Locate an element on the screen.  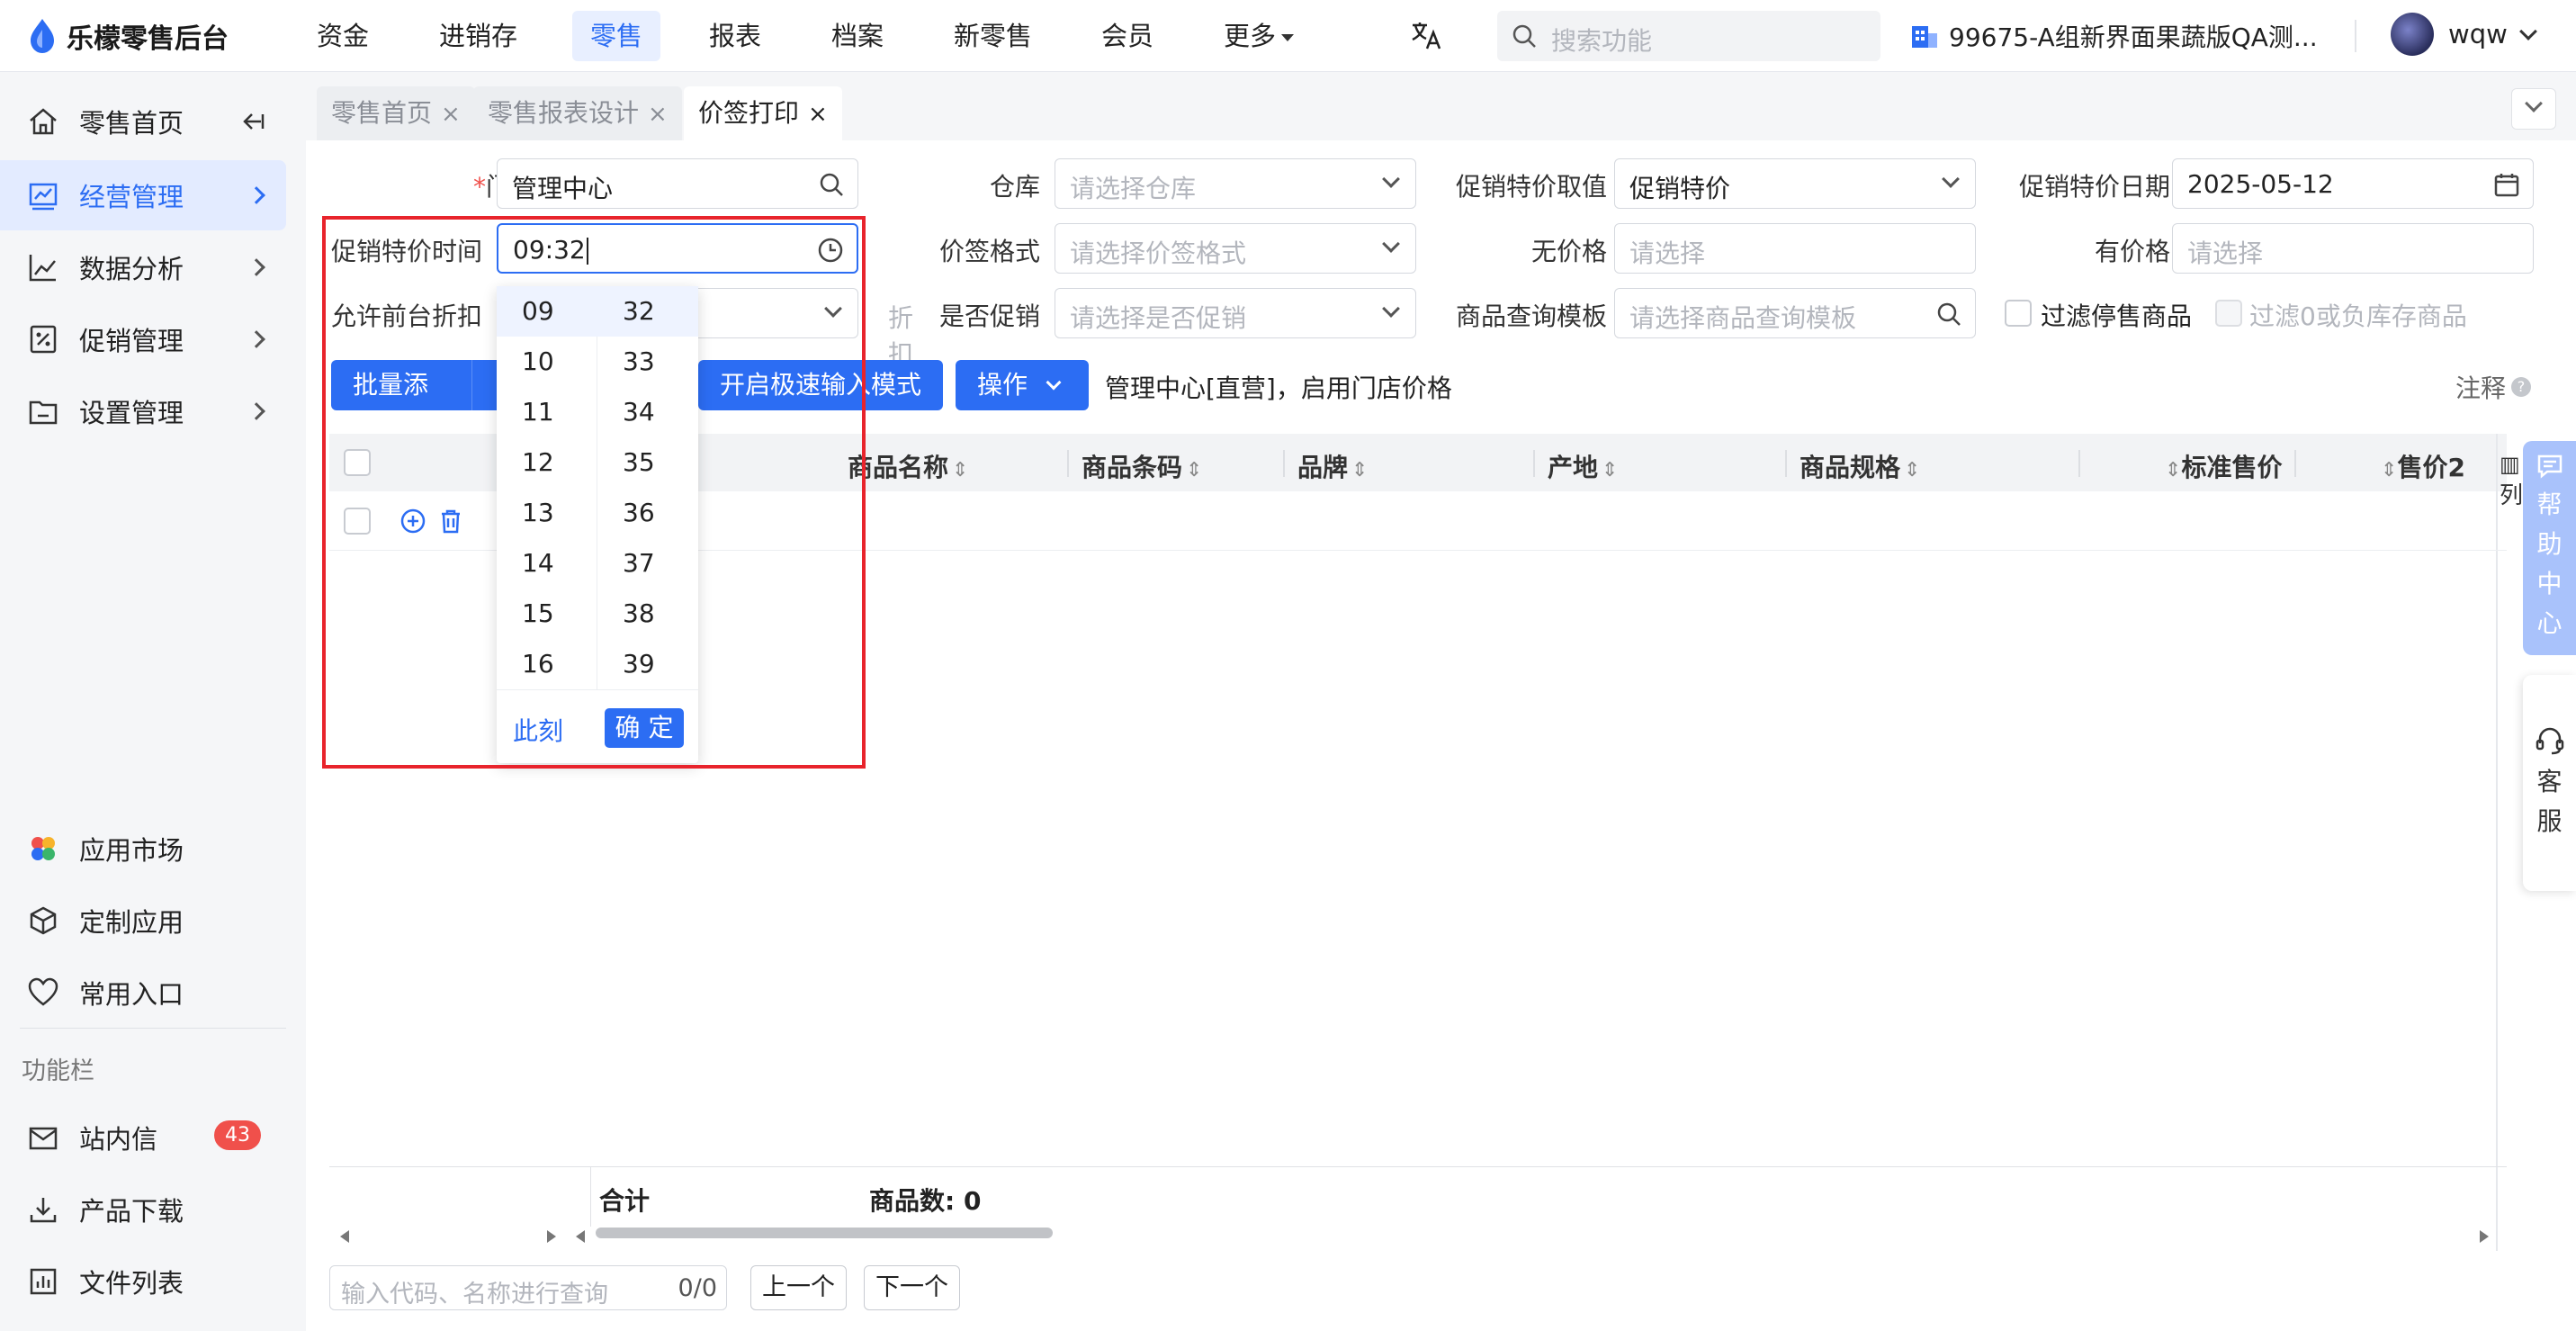
tabs-menu-button is located at coordinates (2533, 109).